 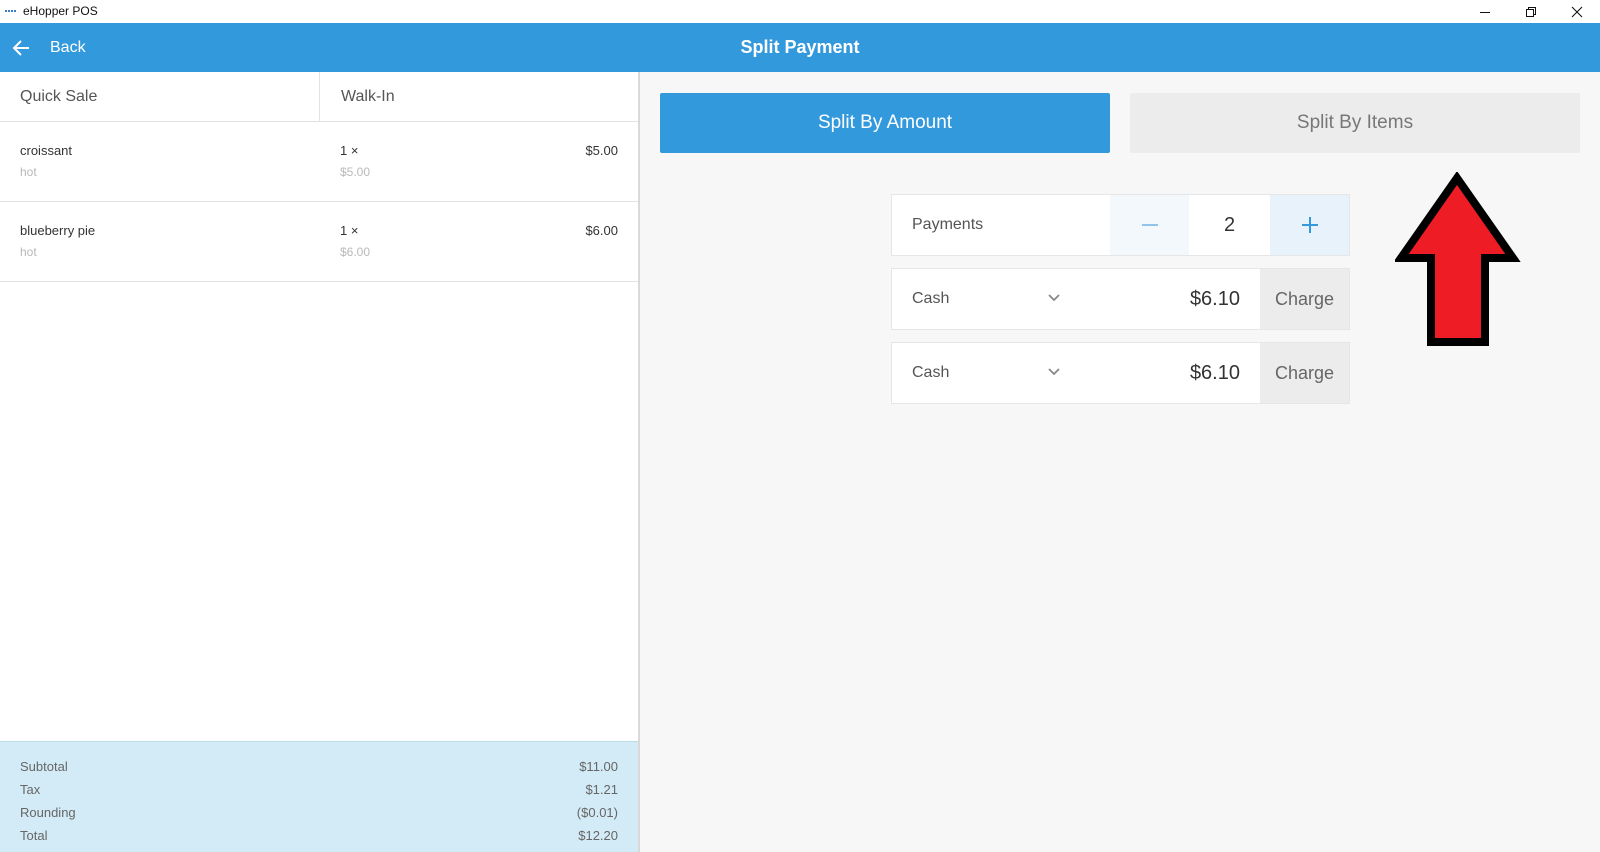 I want to click on annotation-up-arrow, so click(x=1458, y=259).